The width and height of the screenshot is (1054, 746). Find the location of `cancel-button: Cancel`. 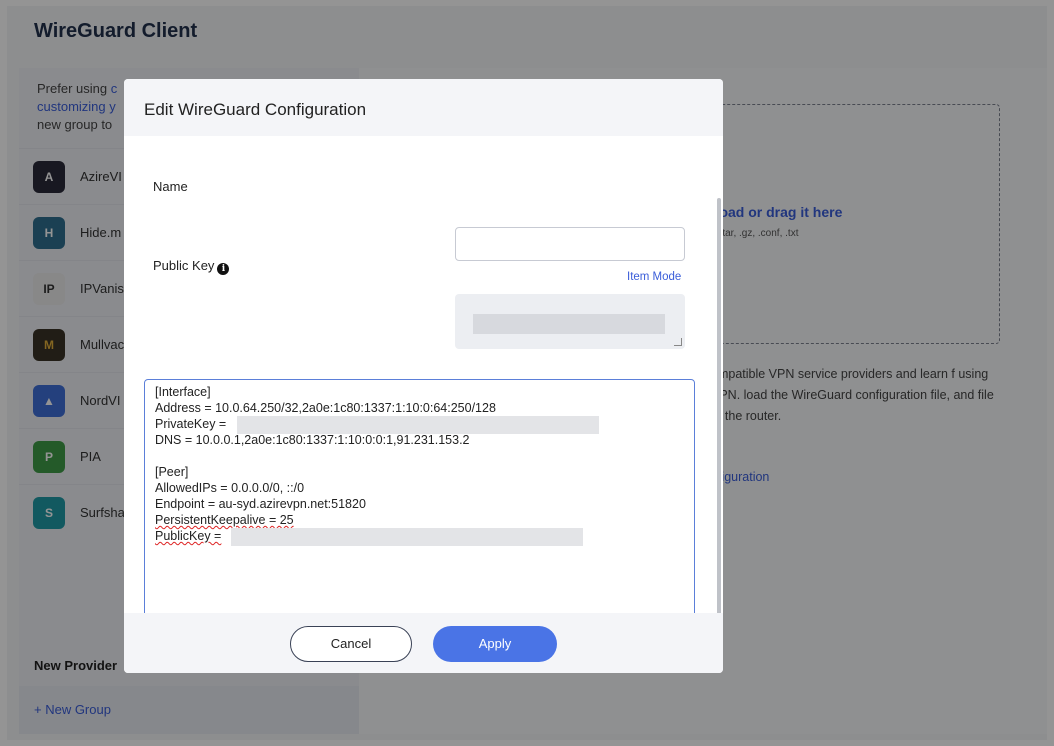

cancel-button: Cancel is located at coordinates (351, 644).